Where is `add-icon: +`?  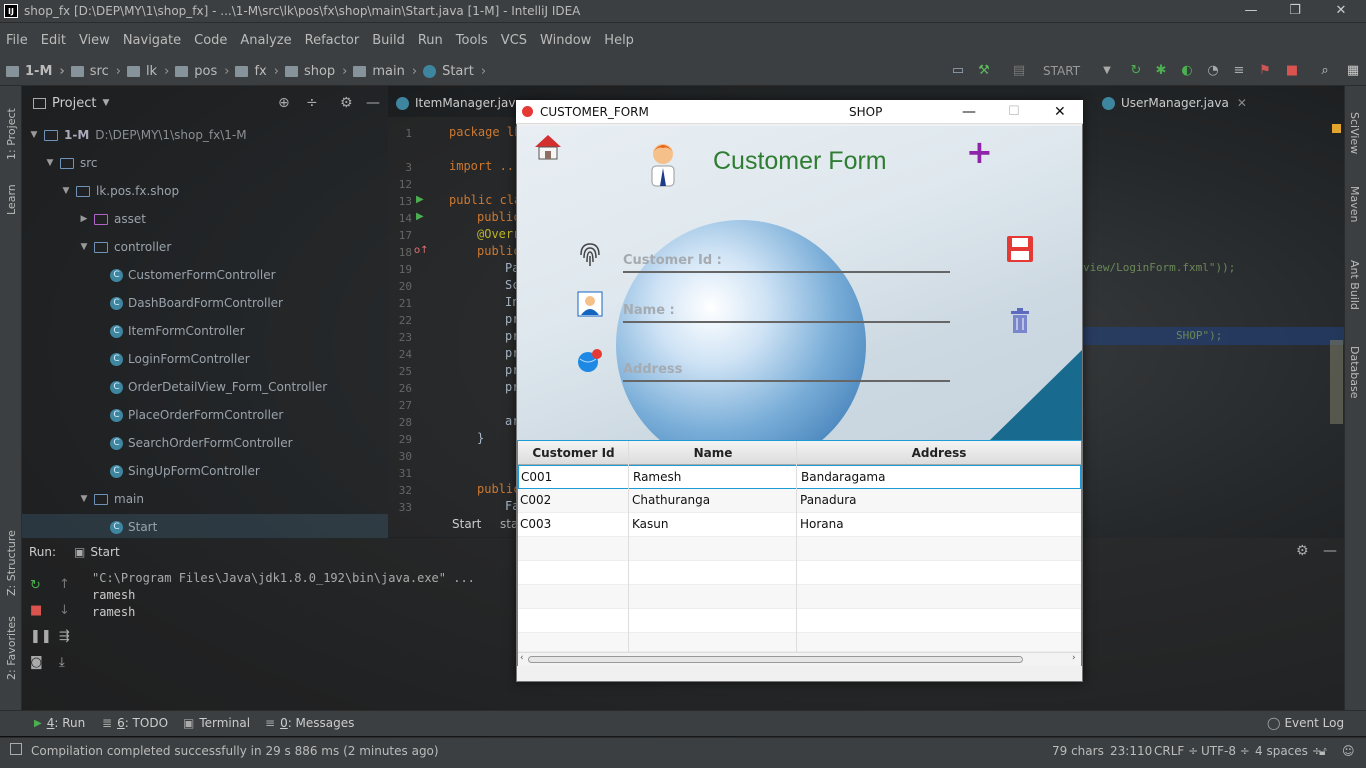
add-icon: + is located at coordinates (979, 152).